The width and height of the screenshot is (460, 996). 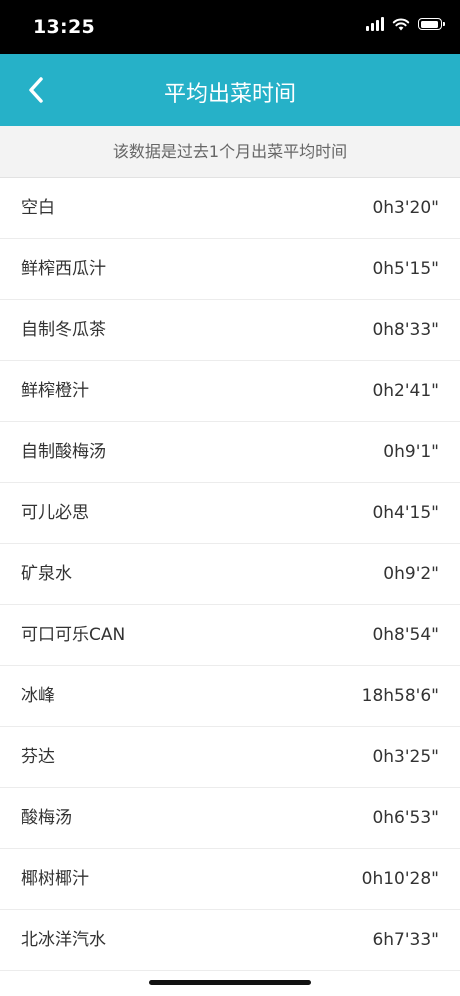 I want to click on list-item: 自制酸梅汤 0h9'1", so click(x=230, y=452).